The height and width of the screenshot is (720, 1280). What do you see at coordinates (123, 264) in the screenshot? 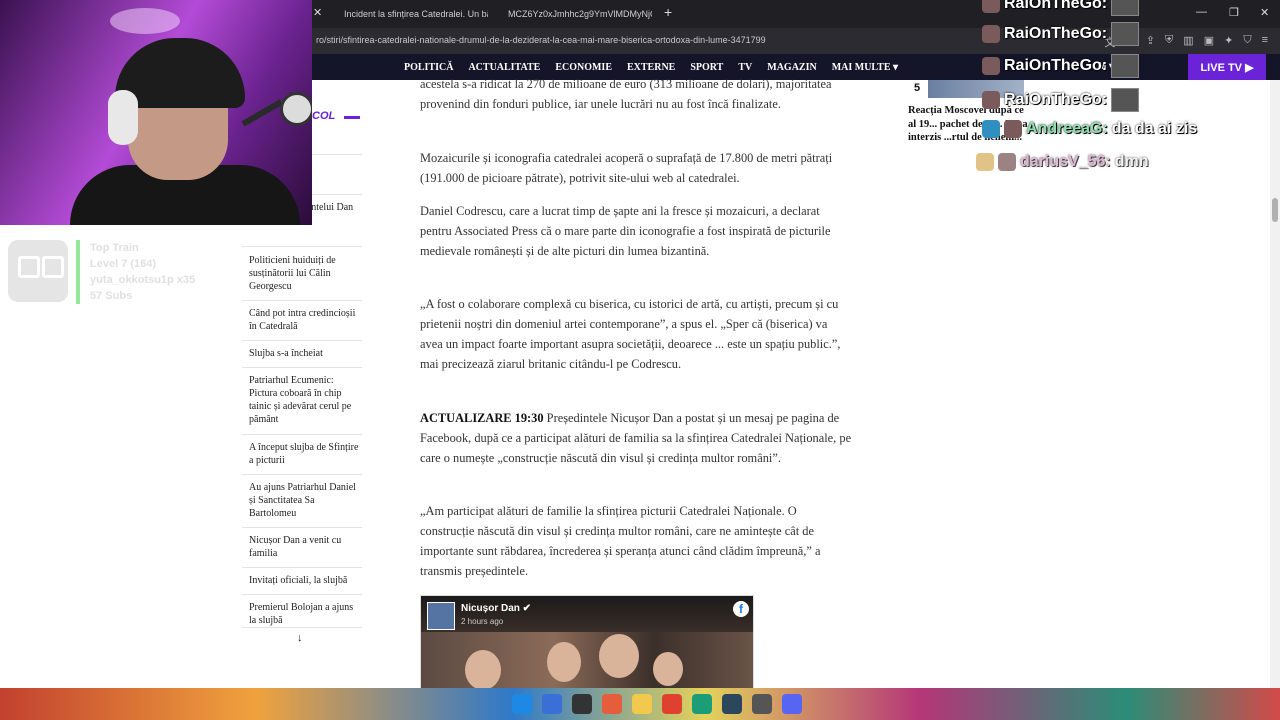
I see `train-level: Level 7 (164)` at bounding box center [123, 264].